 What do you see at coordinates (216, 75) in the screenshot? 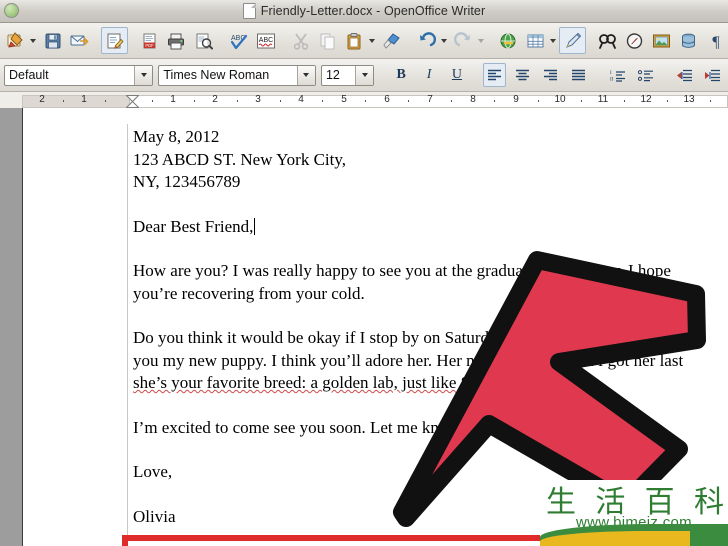
I see `font-name-value: Times New Roman` at bounding box center [216, 75].